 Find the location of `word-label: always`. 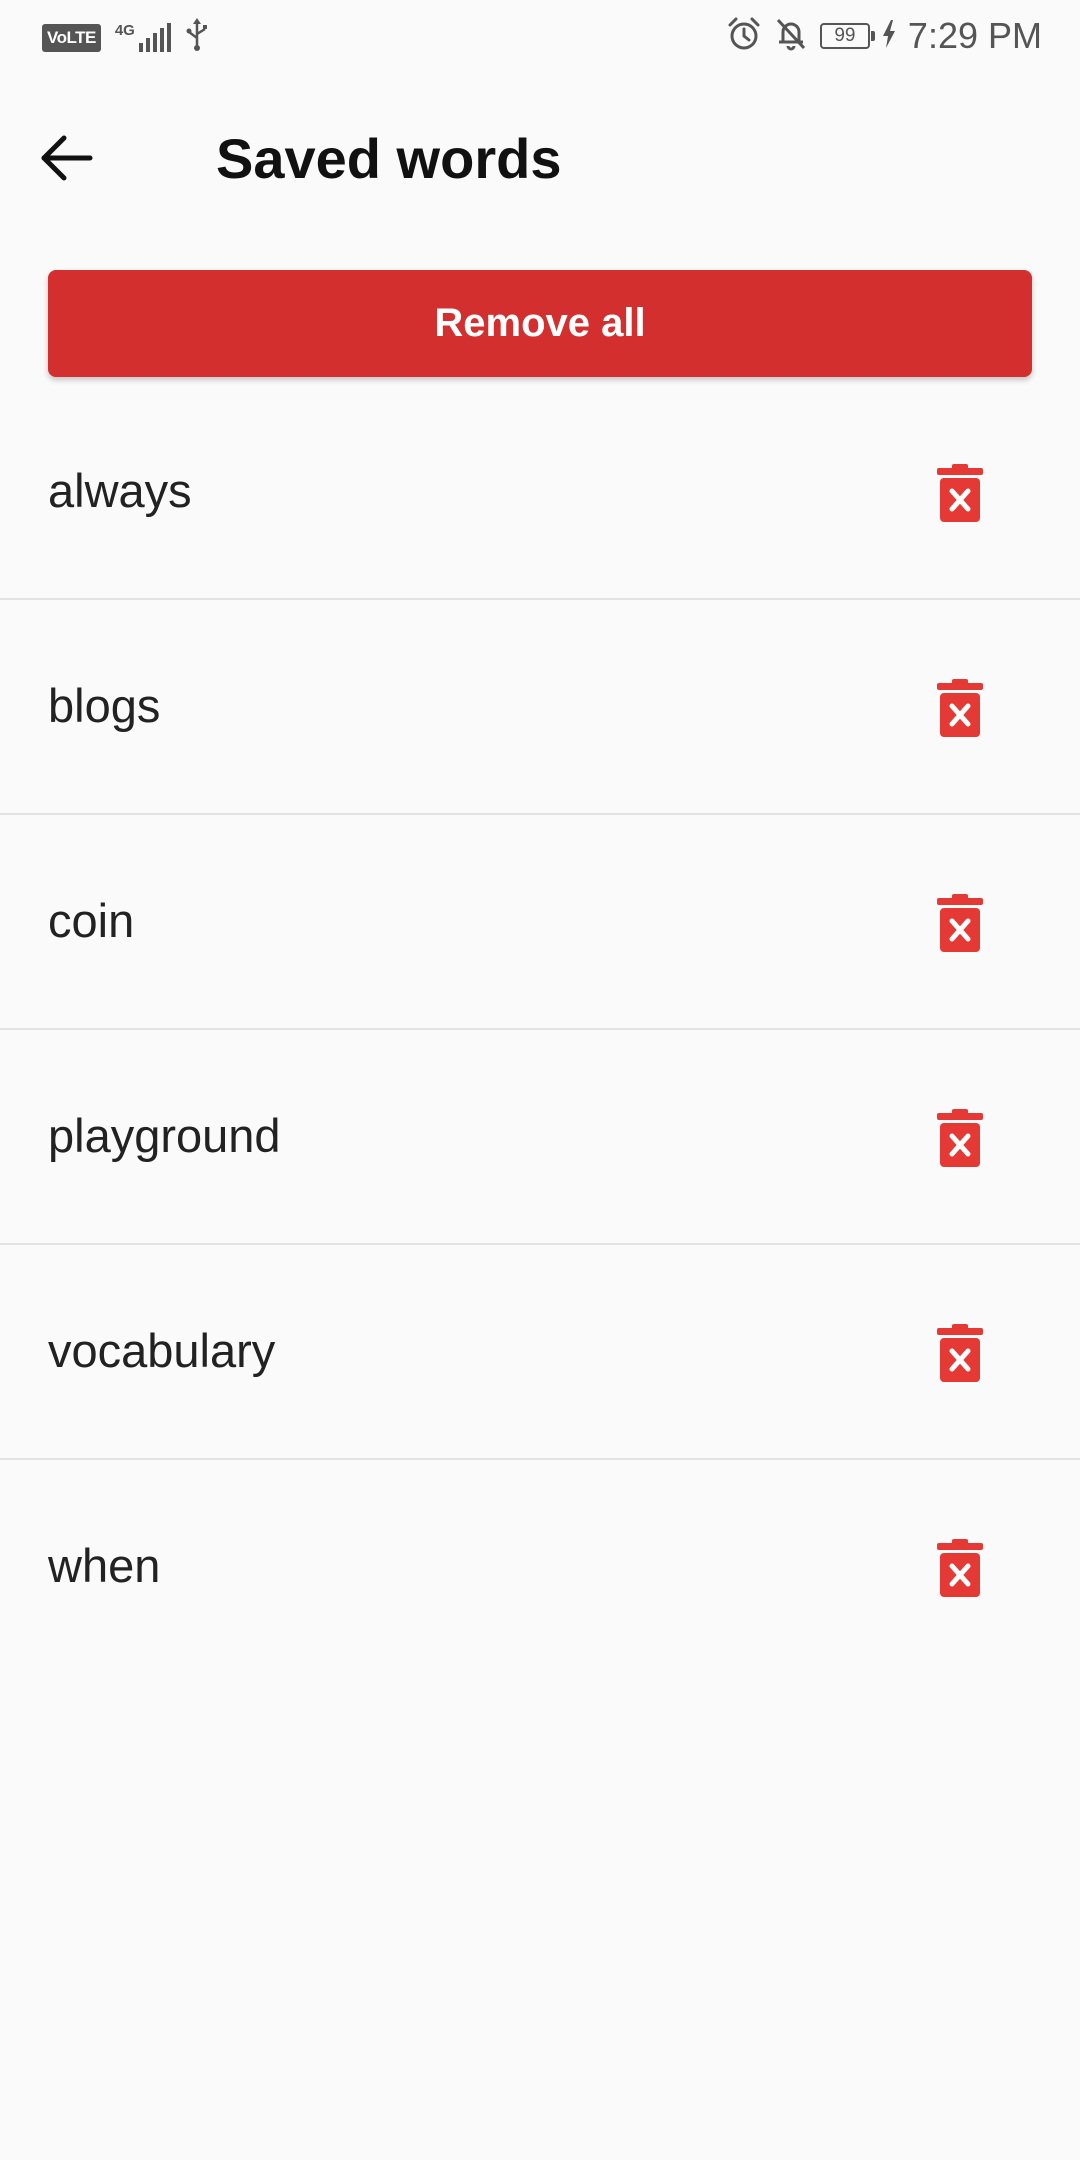

word-label: always is located at coordinates (120, 491).